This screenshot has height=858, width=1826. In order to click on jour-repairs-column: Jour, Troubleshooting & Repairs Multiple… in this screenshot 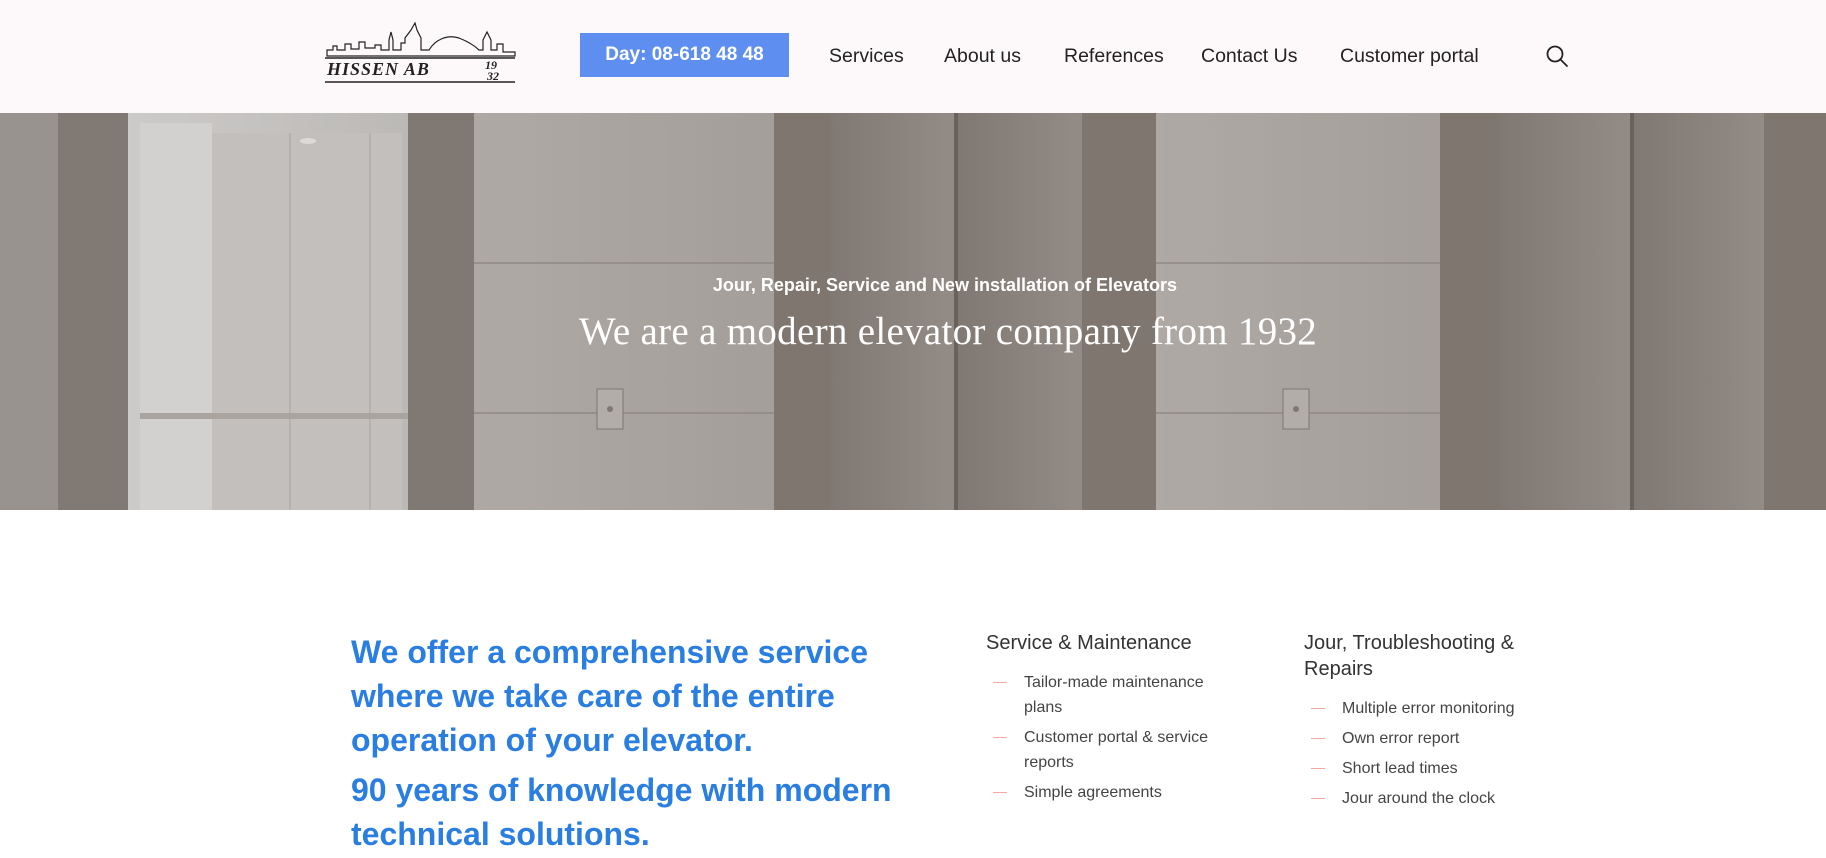, I will do `click(1424, 723)`.